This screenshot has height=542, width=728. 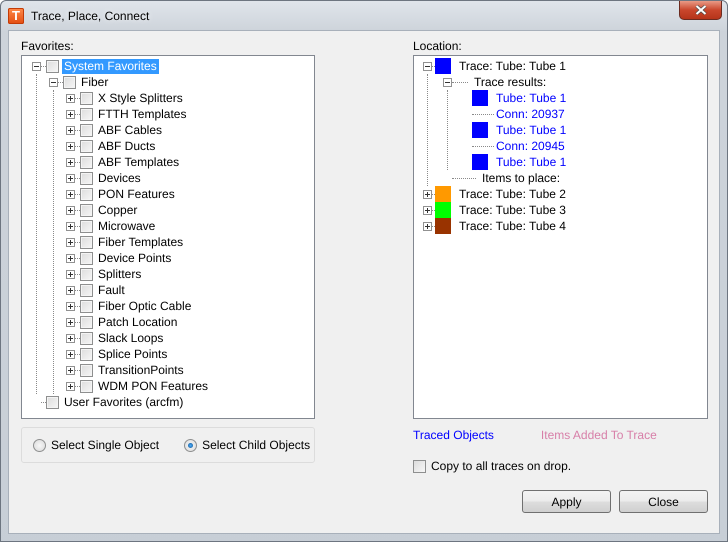 I want to click on tree-item-label: Fiber, so click(x=94, y=82).